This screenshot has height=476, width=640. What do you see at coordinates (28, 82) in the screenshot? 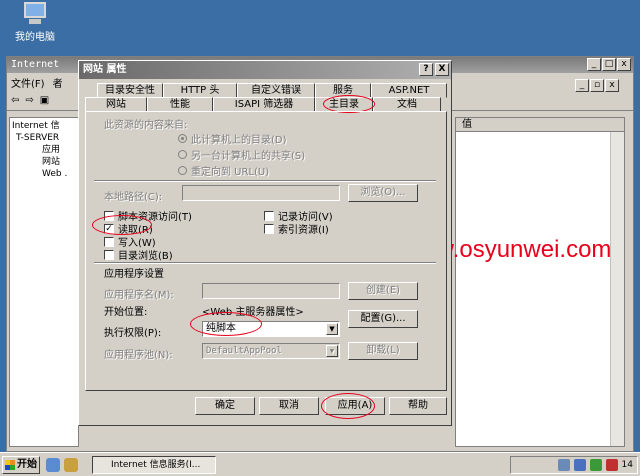
I see `menu-file: 文件(F)` at bounding box center [28, 82].